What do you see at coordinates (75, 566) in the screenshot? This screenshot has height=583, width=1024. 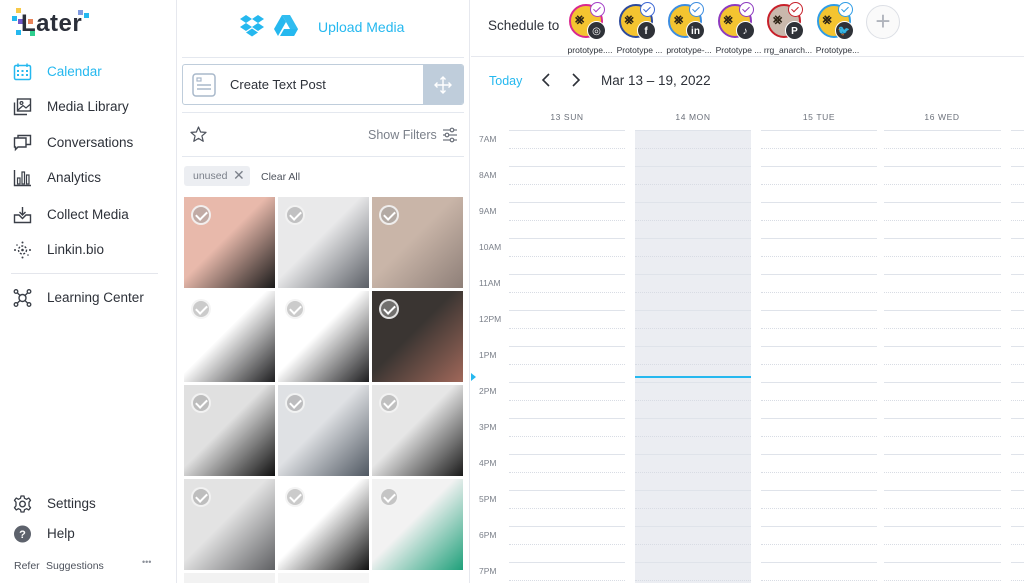 I see `suggestions-link: Suggestions` at bounding box center [75, 566].